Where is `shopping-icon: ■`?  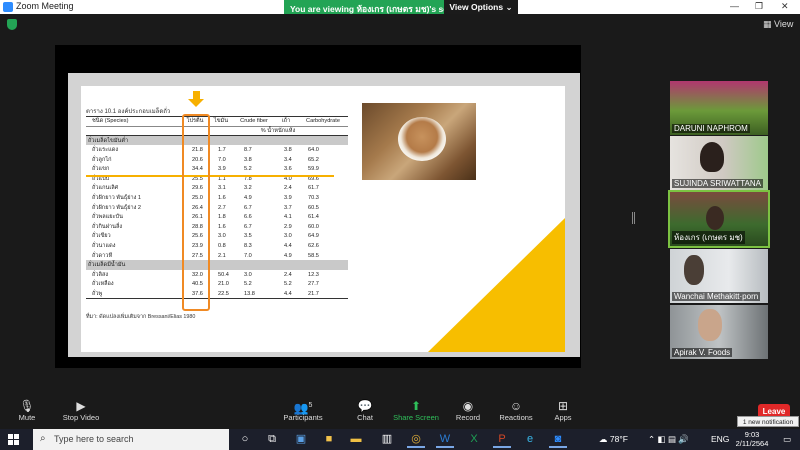
shopping-icon: ■ is located at coordinates (329, 439).